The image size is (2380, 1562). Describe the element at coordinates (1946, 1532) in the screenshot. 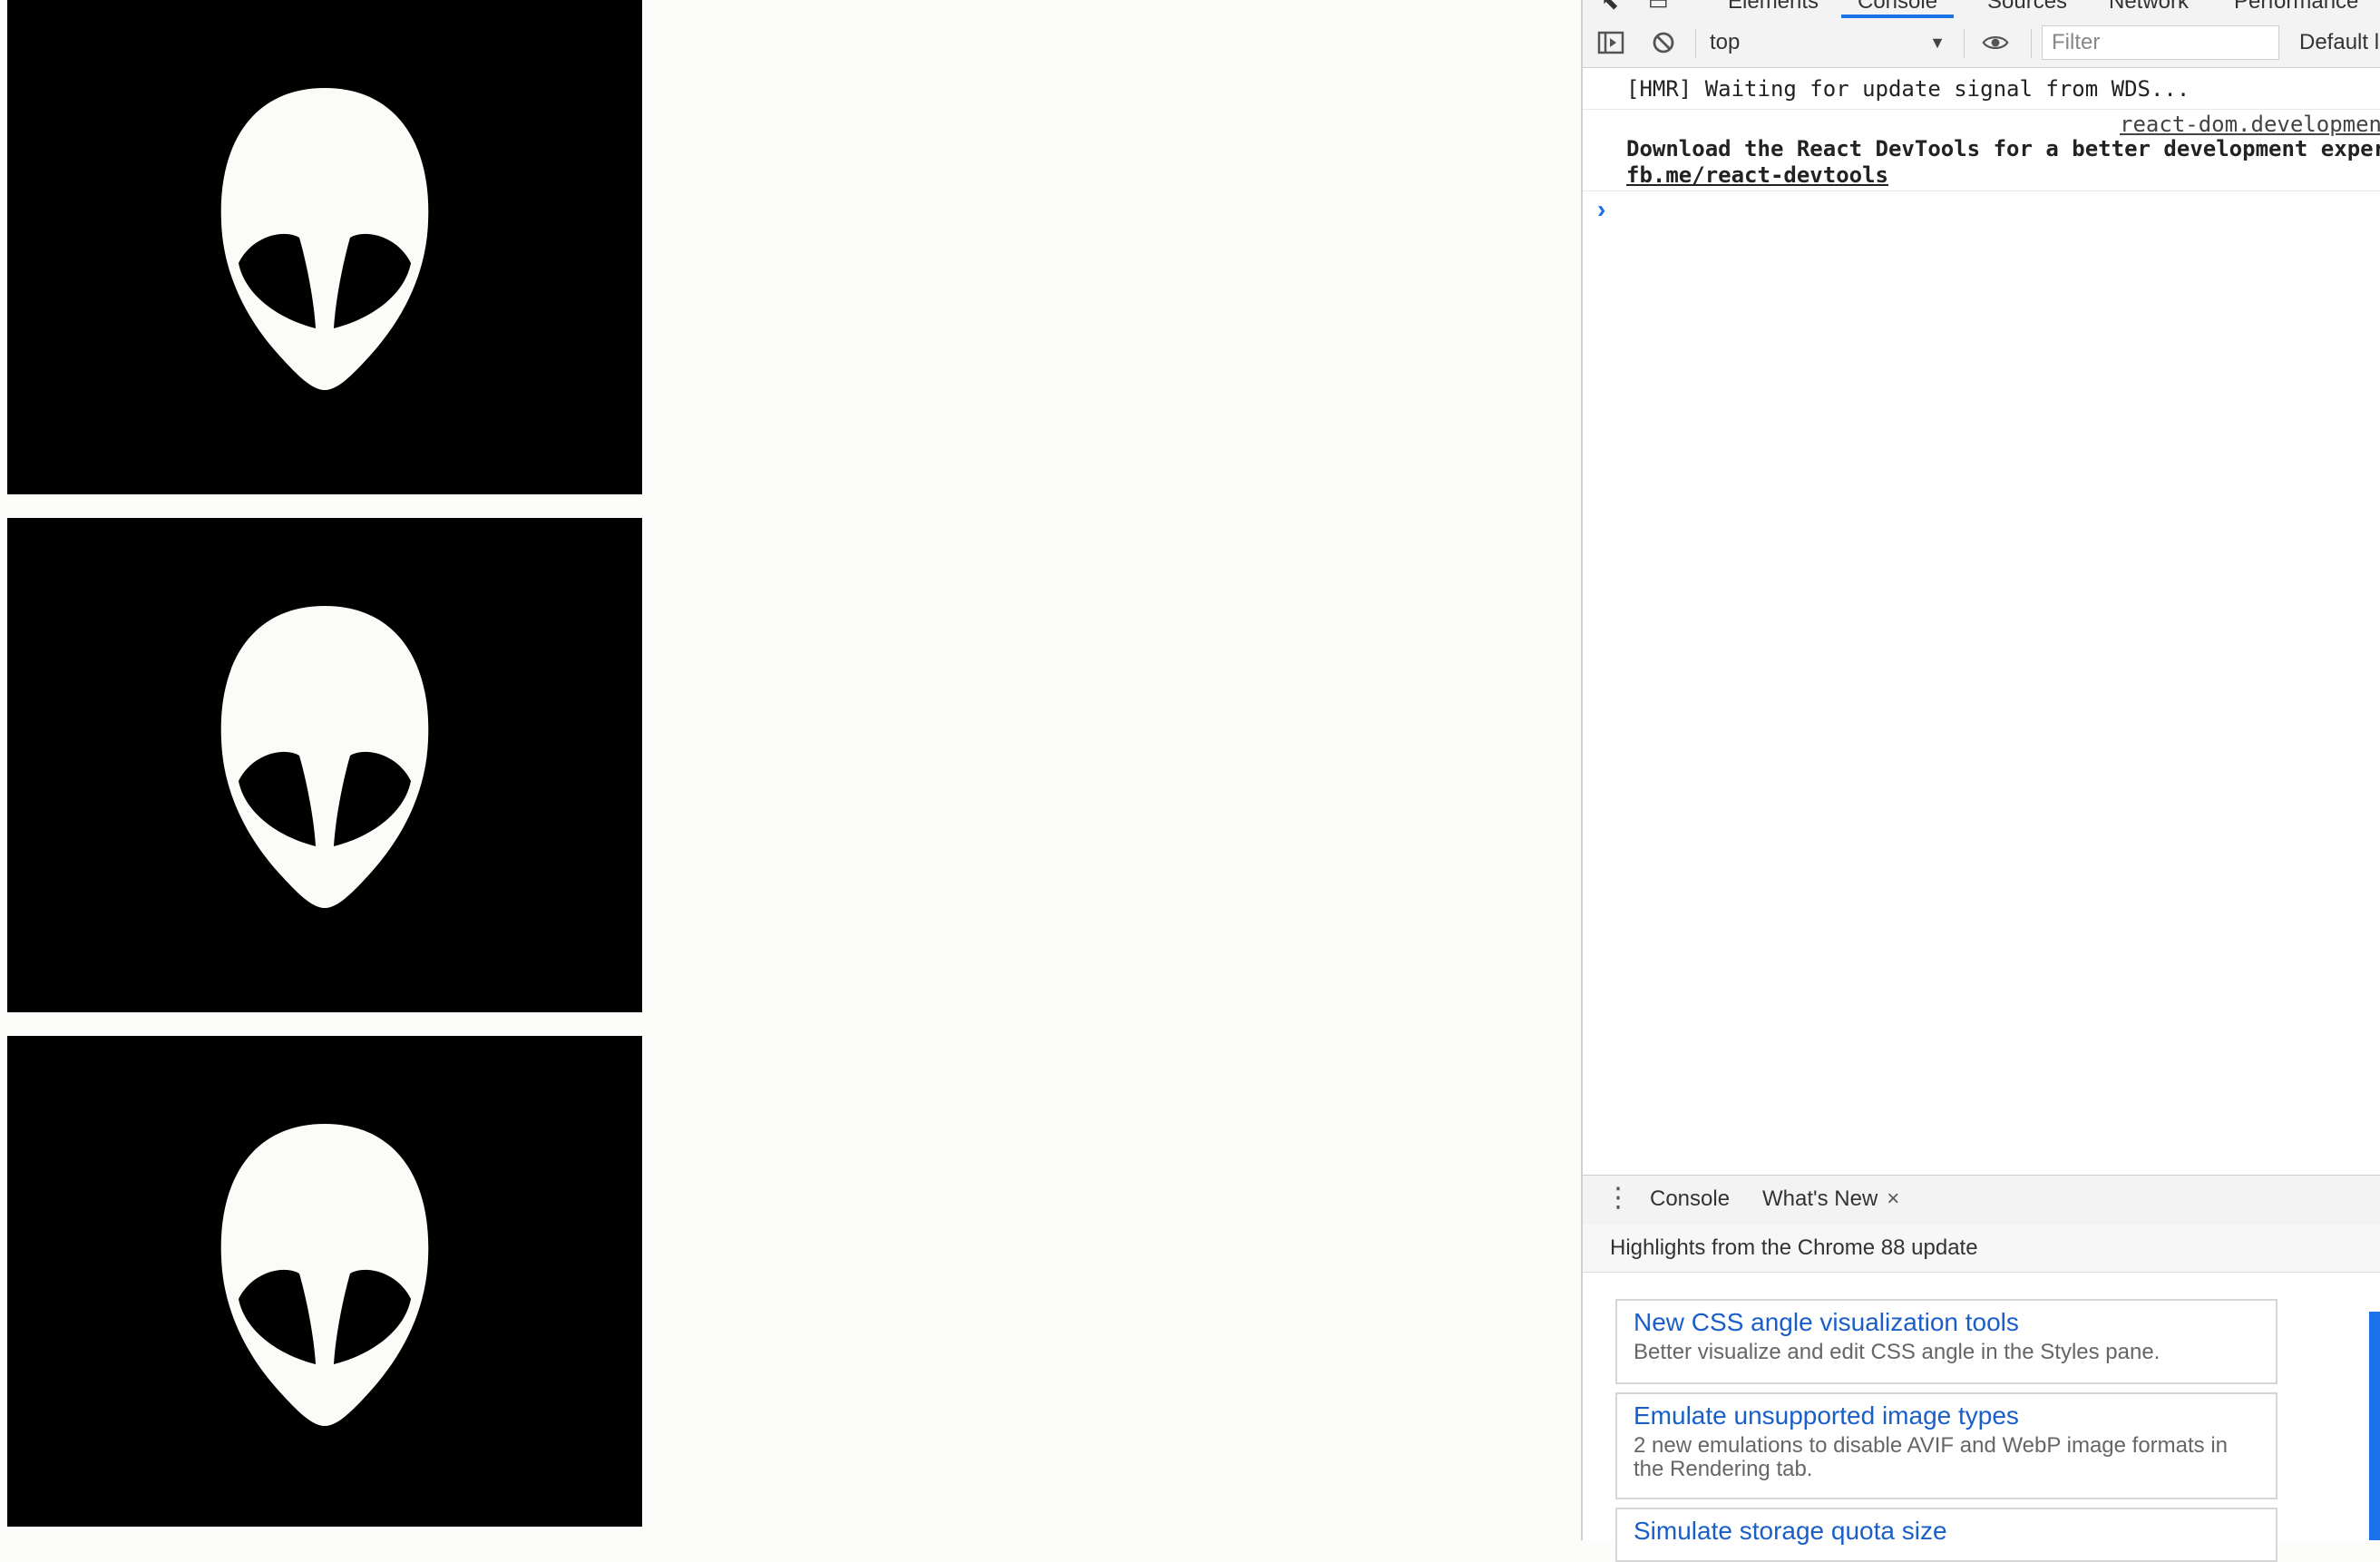

I see `feature-card-title: Simulate storage quota size` at that location.